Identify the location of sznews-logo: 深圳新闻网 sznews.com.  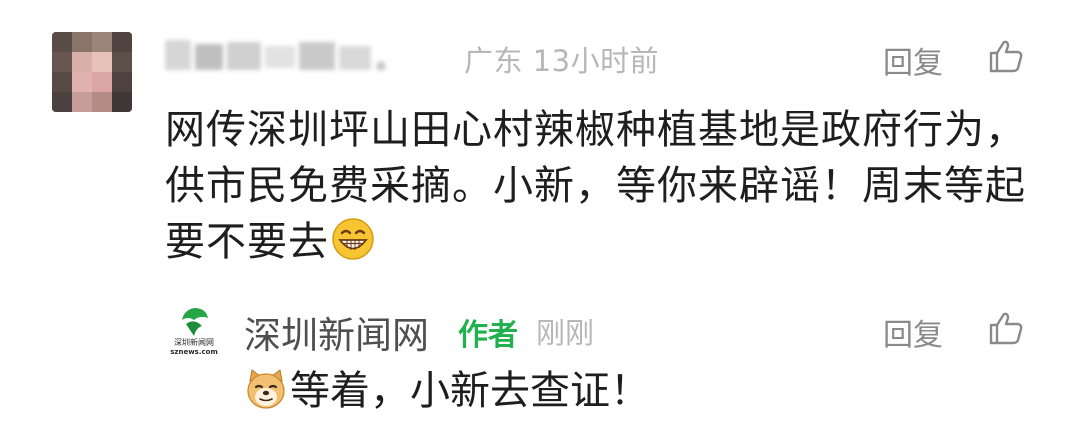
(194, 331).